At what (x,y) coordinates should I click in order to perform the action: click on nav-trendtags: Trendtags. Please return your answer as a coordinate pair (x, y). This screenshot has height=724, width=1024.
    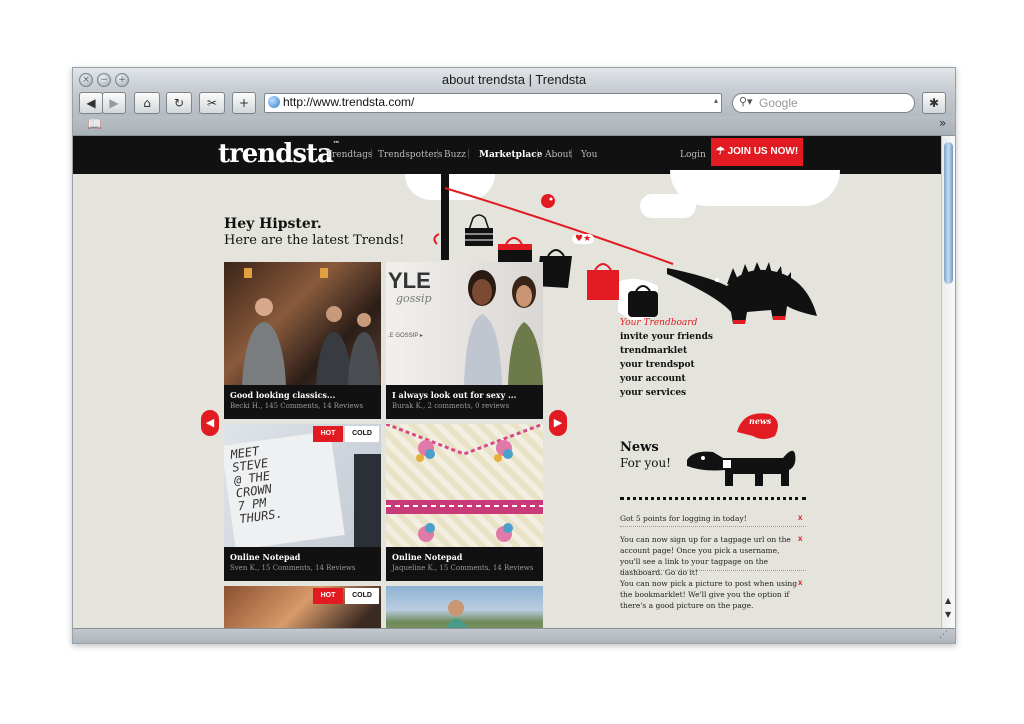
    Looking at the image, I should click on (349, 155).